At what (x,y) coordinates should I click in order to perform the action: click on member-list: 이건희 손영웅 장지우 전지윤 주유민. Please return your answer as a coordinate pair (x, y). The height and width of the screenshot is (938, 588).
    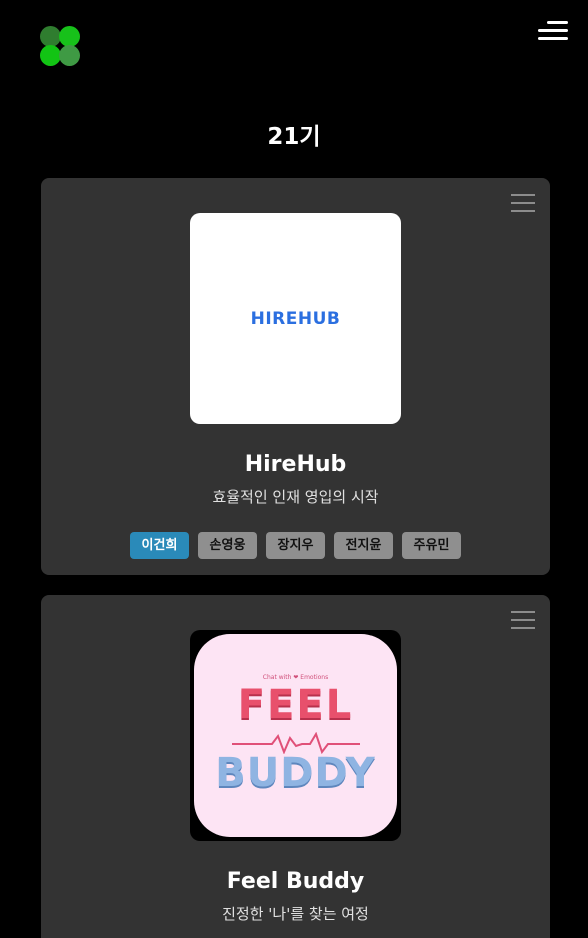
    Looking at the image, I should click on (295, 545).